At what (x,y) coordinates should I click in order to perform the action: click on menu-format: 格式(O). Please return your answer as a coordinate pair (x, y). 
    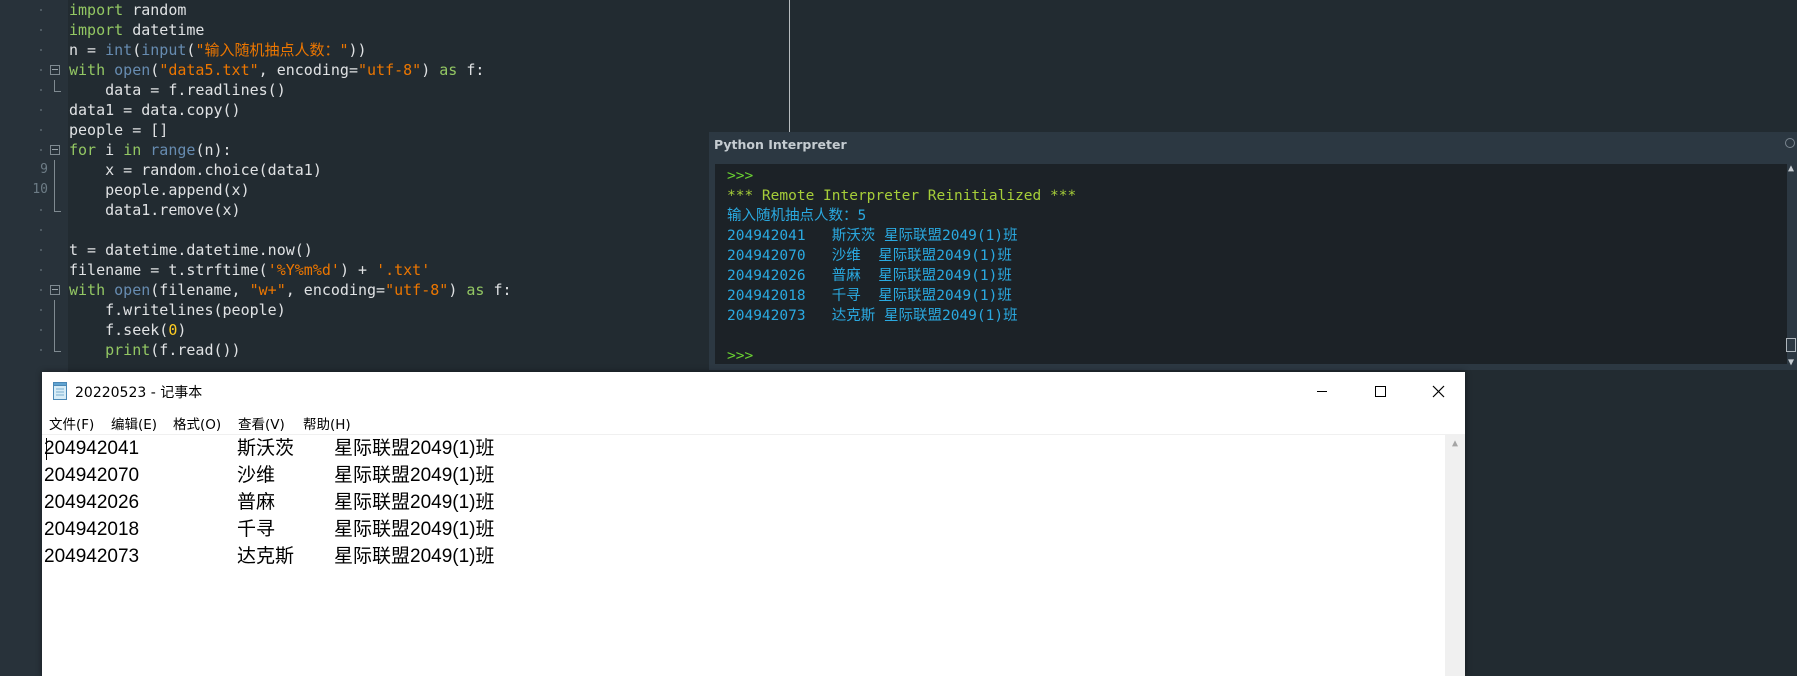
    Looking at the image, I should click on (197, 423).